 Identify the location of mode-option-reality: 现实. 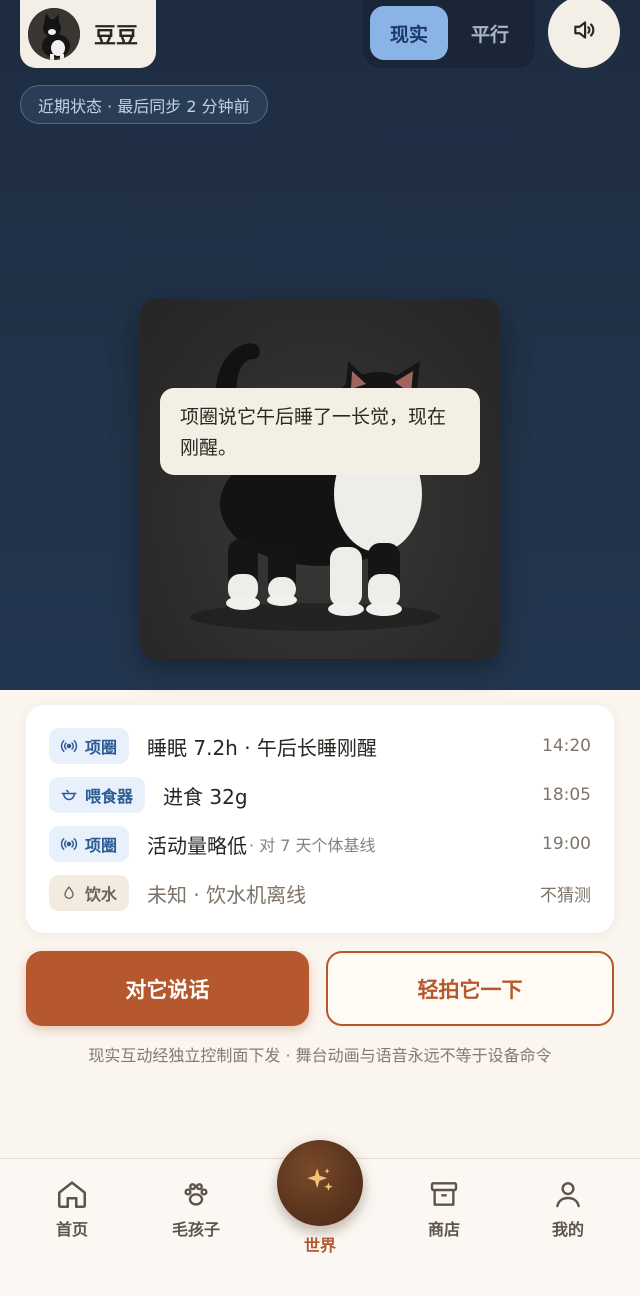
(409, 33).